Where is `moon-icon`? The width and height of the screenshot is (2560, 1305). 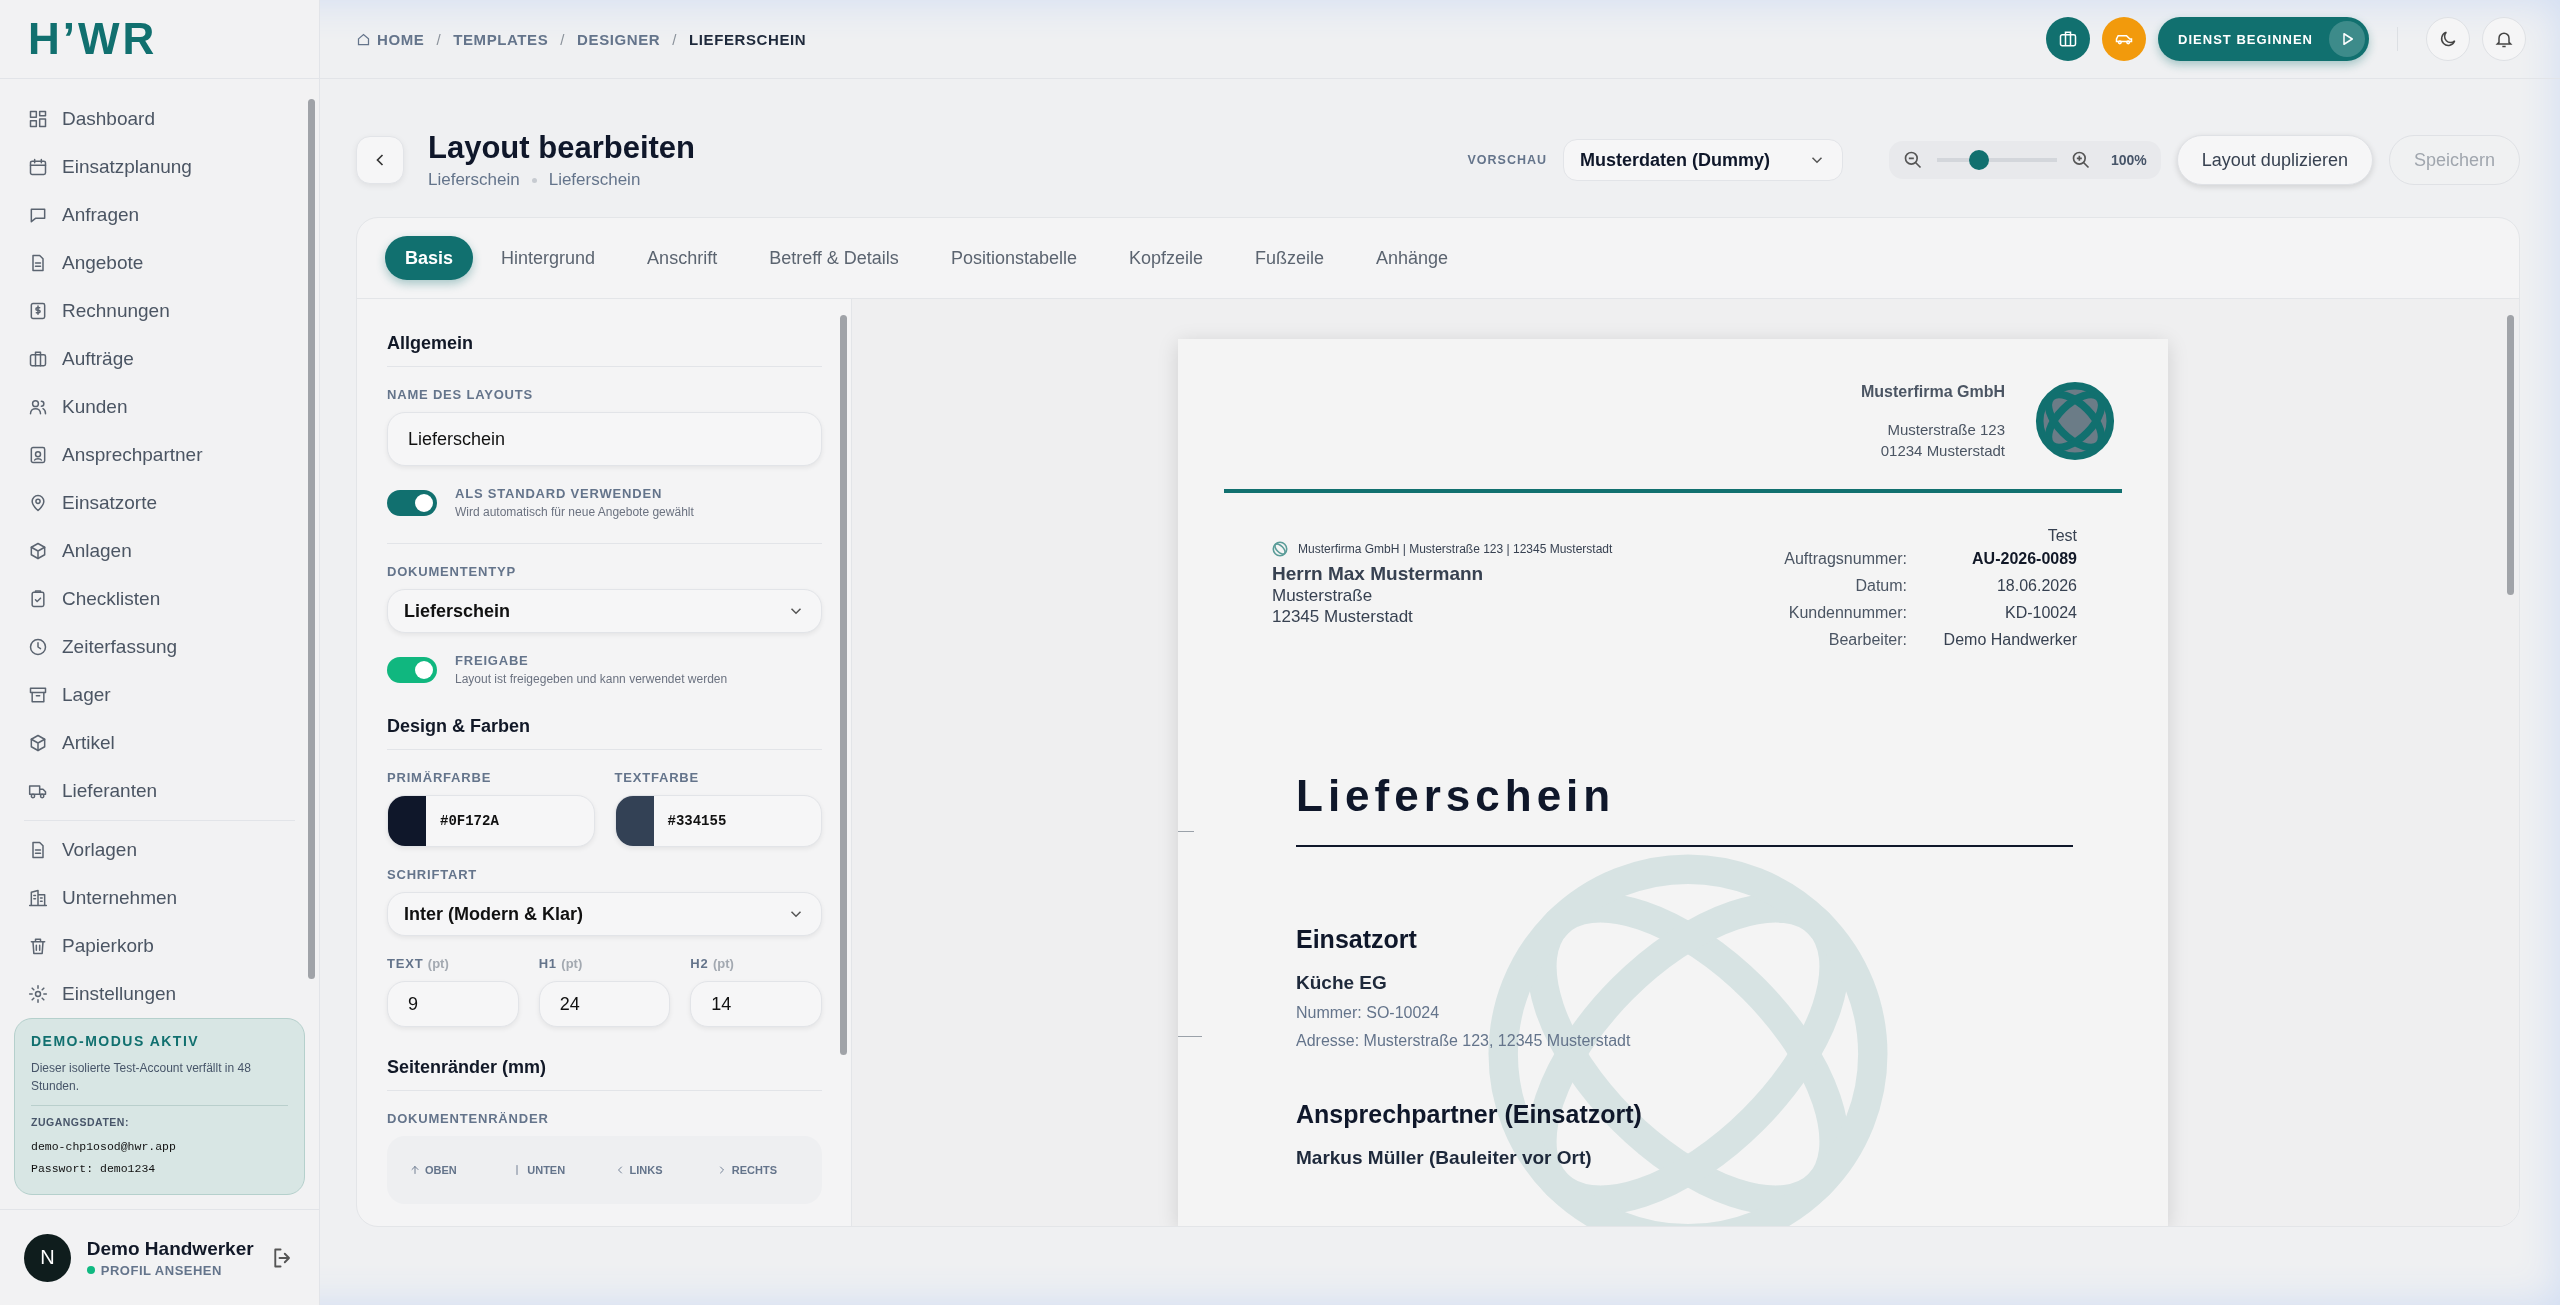
moon-icon is located at coordinates (2448, 39).